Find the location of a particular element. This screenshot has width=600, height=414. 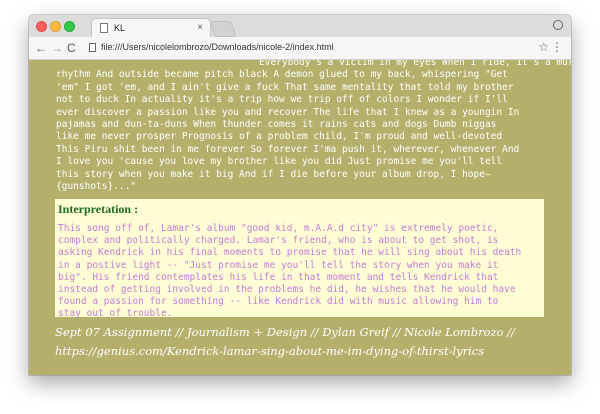

back-arrow-icon: ← is located at coordinates (41, 48).